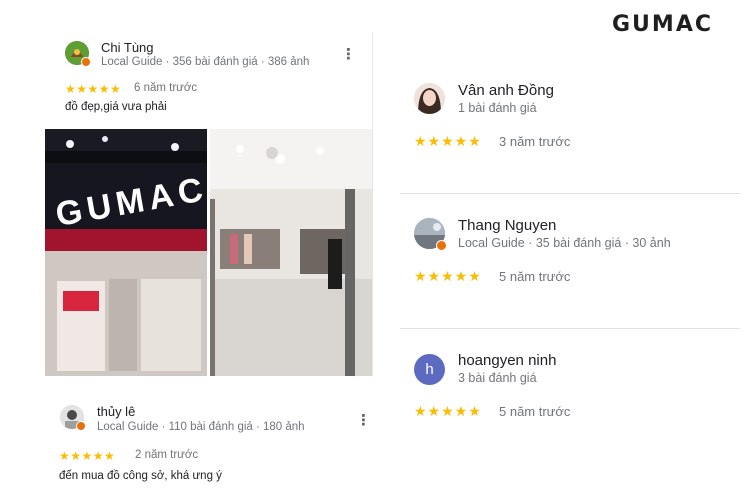  I want to click on avatar-initial: h, so click(429, 369).